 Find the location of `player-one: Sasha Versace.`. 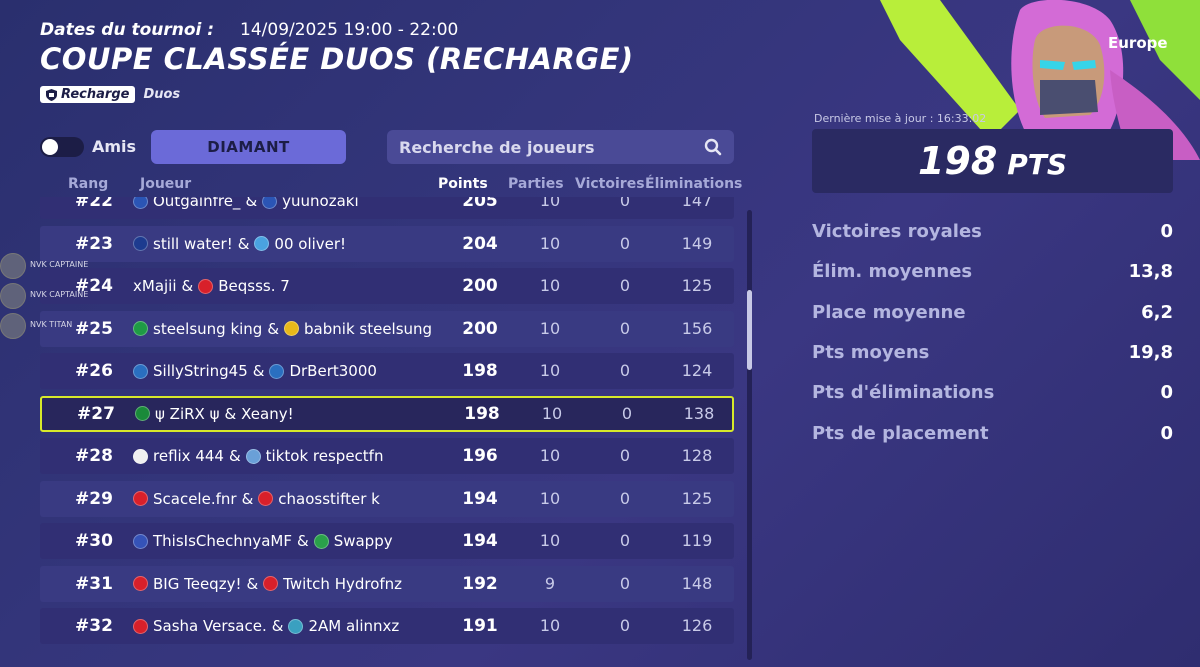

player-one: Sasha Versace. is located at coordinates (210, 626).